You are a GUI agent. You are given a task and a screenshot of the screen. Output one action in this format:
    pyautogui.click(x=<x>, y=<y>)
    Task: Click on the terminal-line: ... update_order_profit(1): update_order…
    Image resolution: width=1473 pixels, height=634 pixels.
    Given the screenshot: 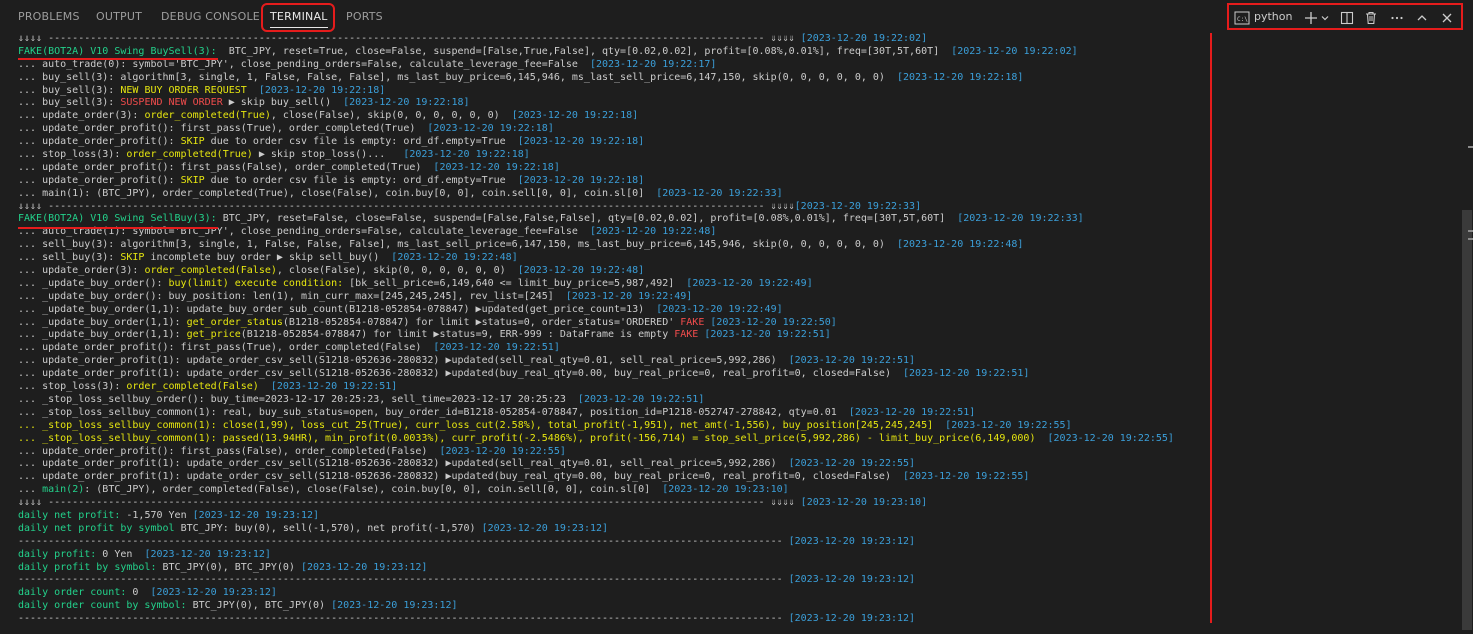 What is the action you would take?
    pyautogui.click(x=604, y=464)
    